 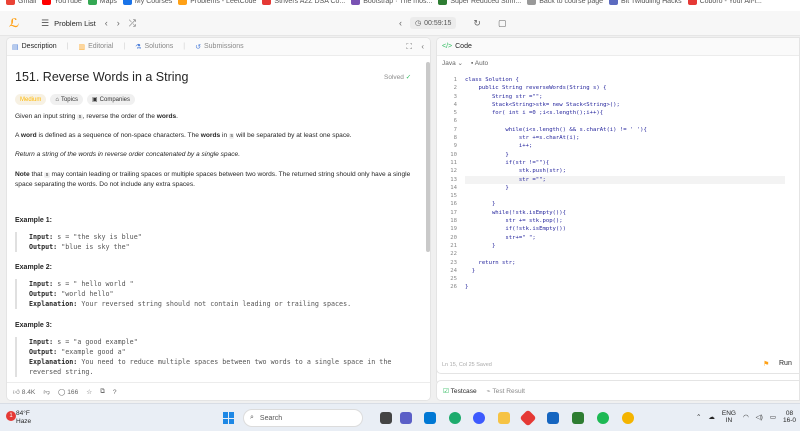 I want to click on code-line: str+=" ";, so click(x=625, y=238).